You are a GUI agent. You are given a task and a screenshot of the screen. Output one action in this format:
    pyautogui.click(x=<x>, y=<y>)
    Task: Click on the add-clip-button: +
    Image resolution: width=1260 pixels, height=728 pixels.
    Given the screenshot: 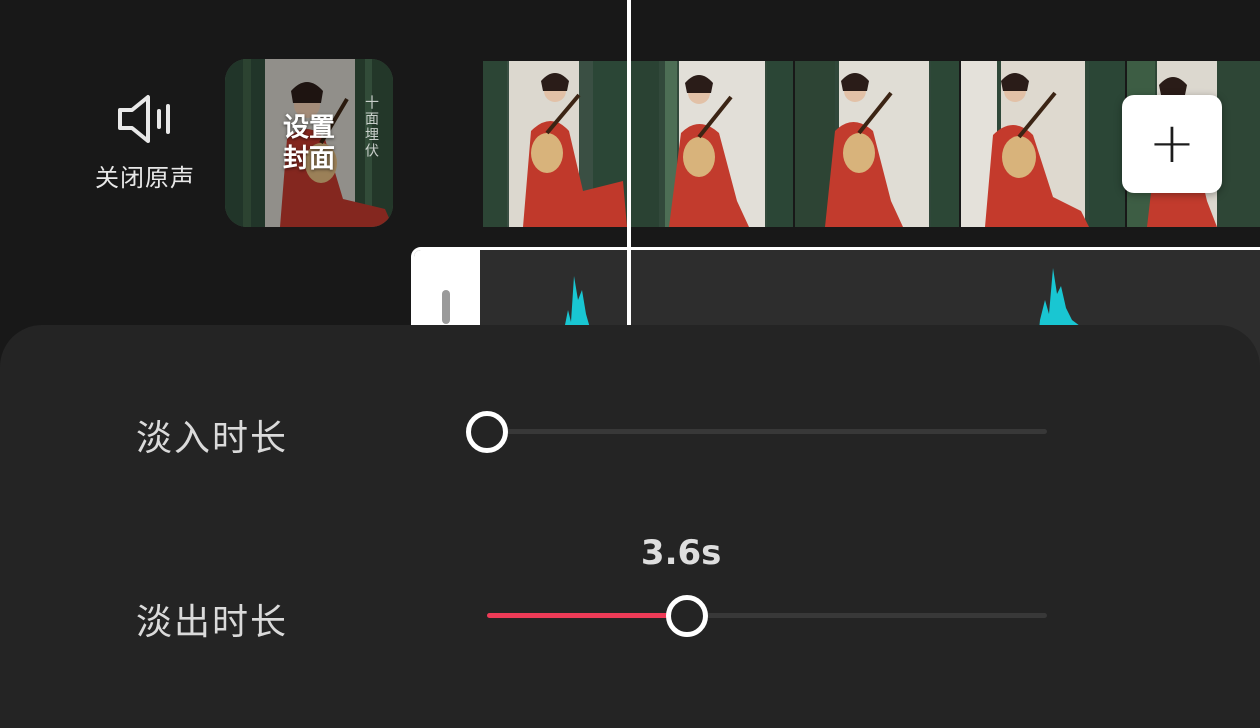 What is the action you would take?
    pyautogui.click(x=1172, y=144)
    